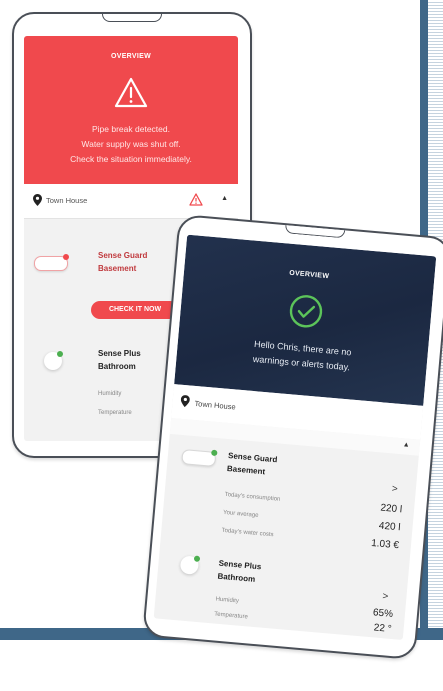 Image resolution: width=443 pixels, height=691 pixels. I want to click on device-room: Basement, so click(117, 268).